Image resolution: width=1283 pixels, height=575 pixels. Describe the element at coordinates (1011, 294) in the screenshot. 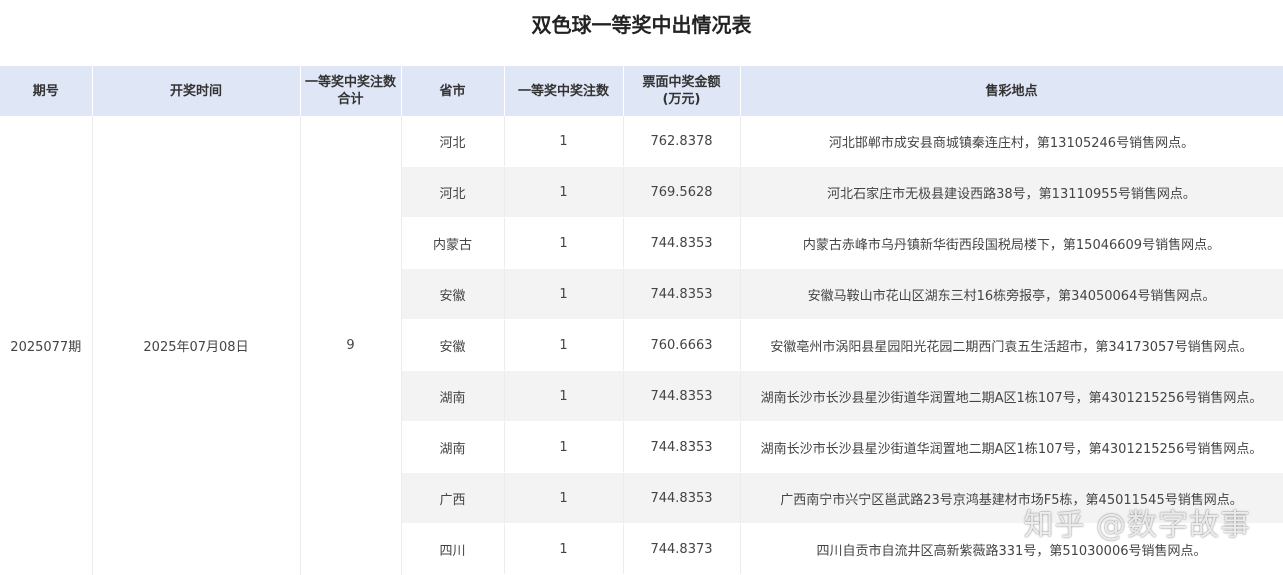

I see `location-cell: 安徽马鞍山市花山区湖东三村16栋旁报亭，第34050064号销售网点。` at that location.